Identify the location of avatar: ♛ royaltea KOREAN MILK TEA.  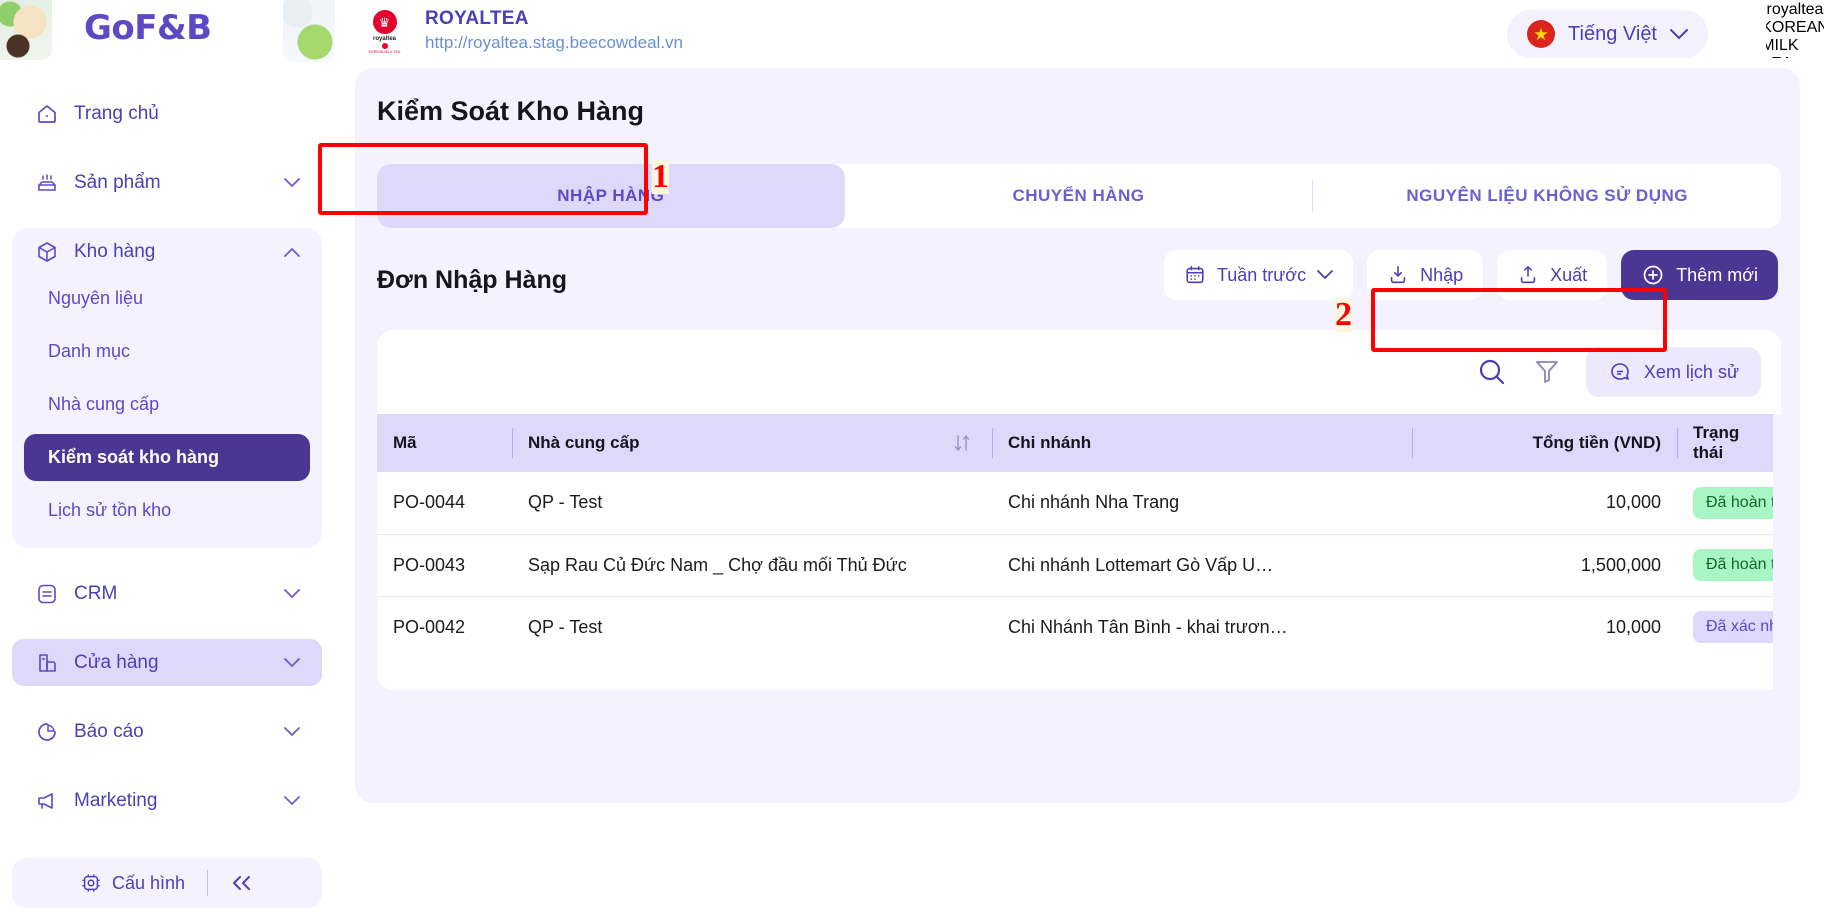
(1795, 30).